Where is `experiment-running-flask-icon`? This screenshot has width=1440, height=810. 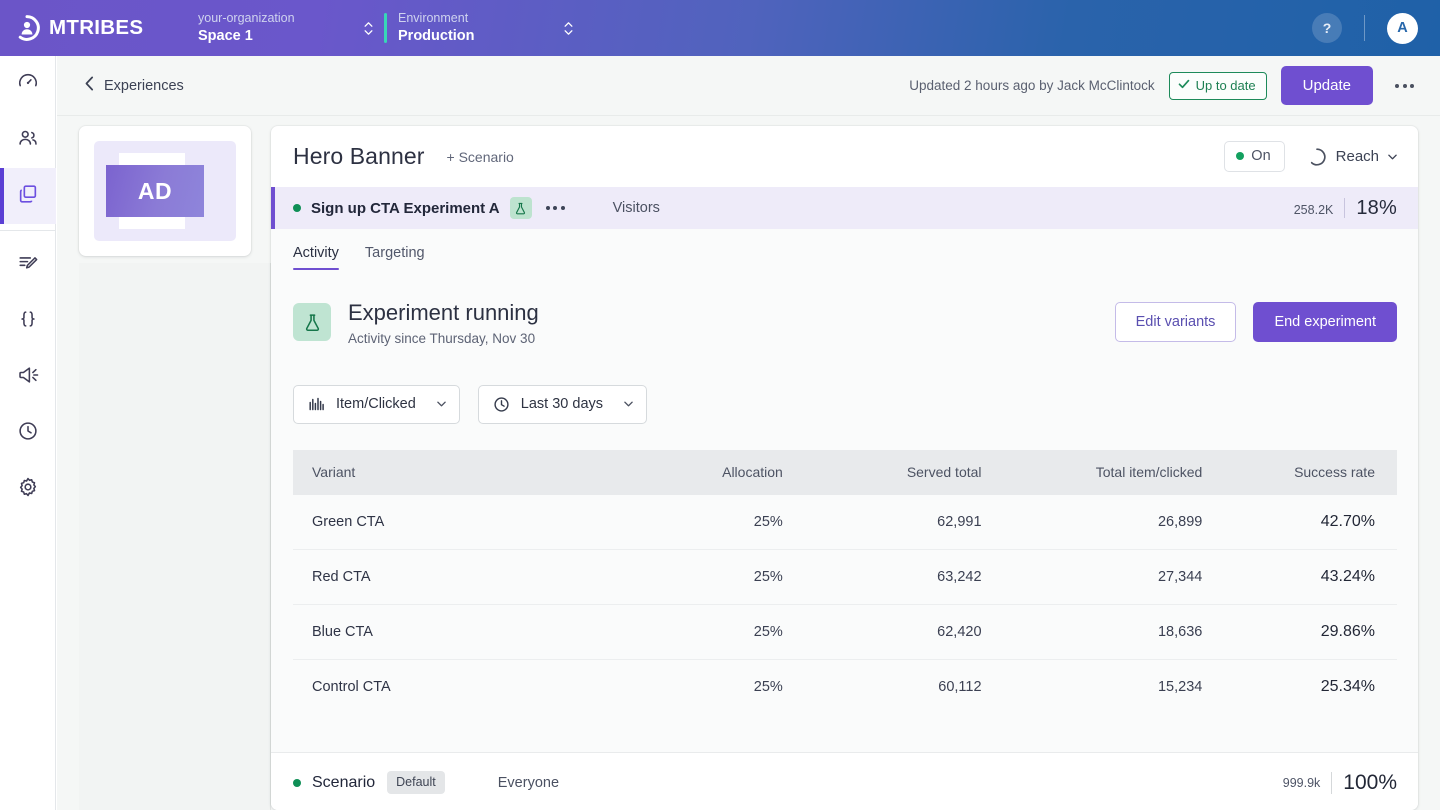
experiment-running-flask-icon is located at coordinates (312, 322).